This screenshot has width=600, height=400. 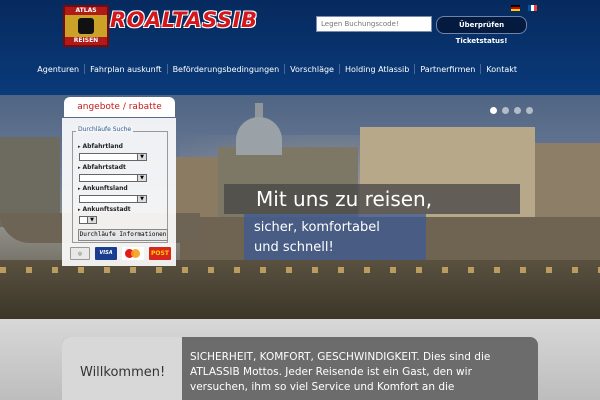 What do you see at coordinates (80, 253) in the screenshot?
I see `cash-payment-icon: ◎` at bounding box center [80, 253].